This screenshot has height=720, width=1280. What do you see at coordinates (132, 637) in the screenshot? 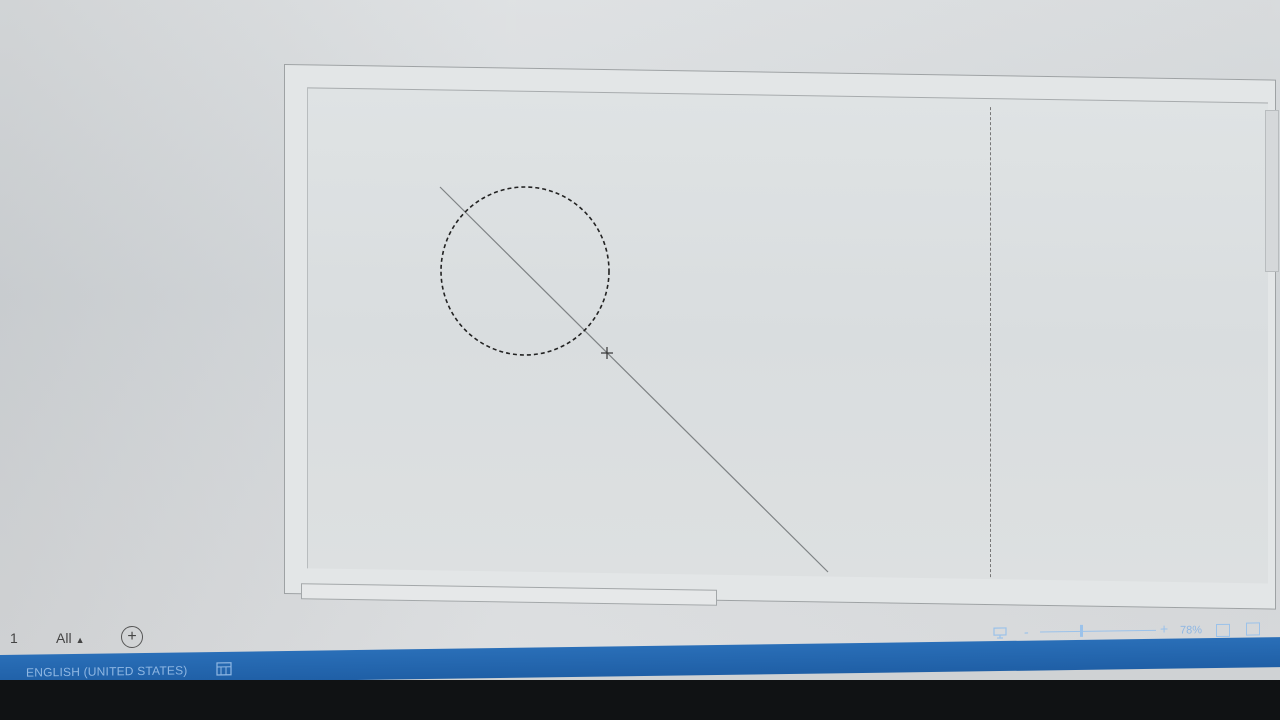
I see `plus-circle-icon: +` at bounding box center [132, 637].